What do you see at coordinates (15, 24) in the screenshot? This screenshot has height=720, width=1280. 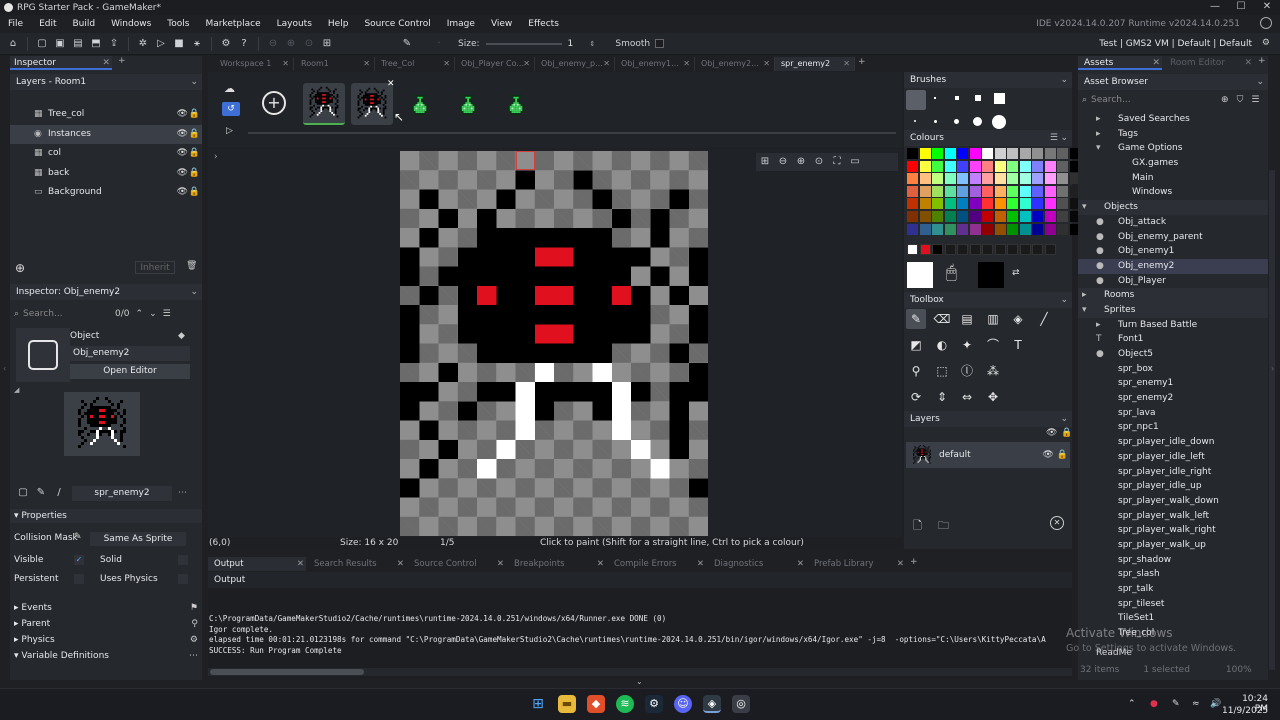 I see `menu-file: File` at bounding box center [15, 24].